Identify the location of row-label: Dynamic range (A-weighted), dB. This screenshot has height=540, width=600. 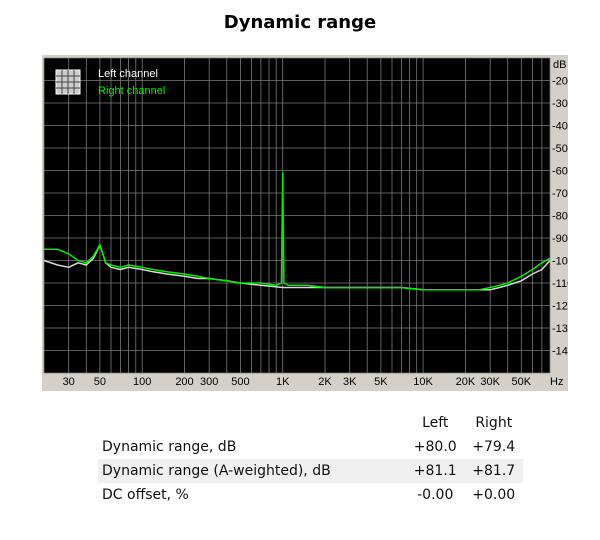
(252, 471).